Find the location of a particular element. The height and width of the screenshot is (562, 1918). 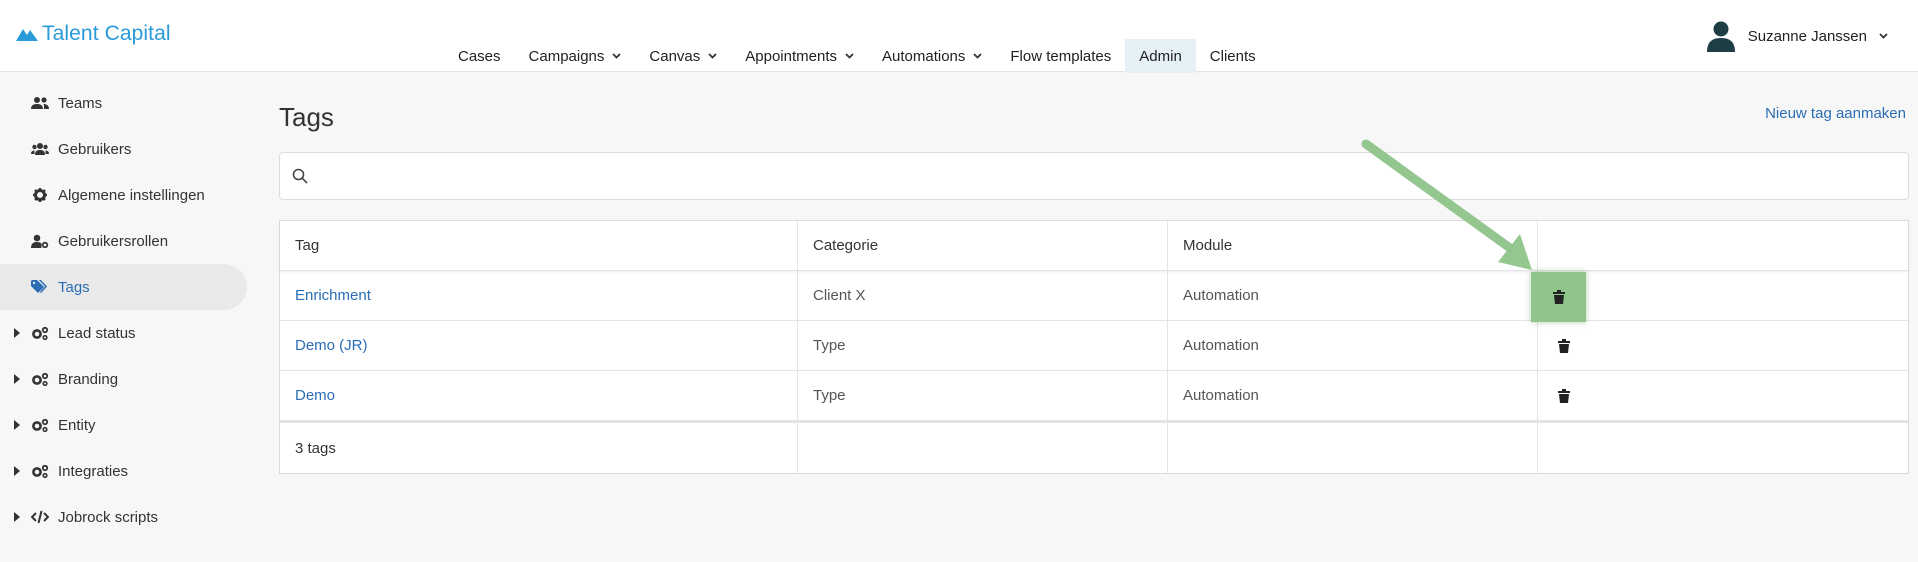

sidebar-item-gebruikersrollen: Gebruikersrollen is located at coordinates (125, 241).